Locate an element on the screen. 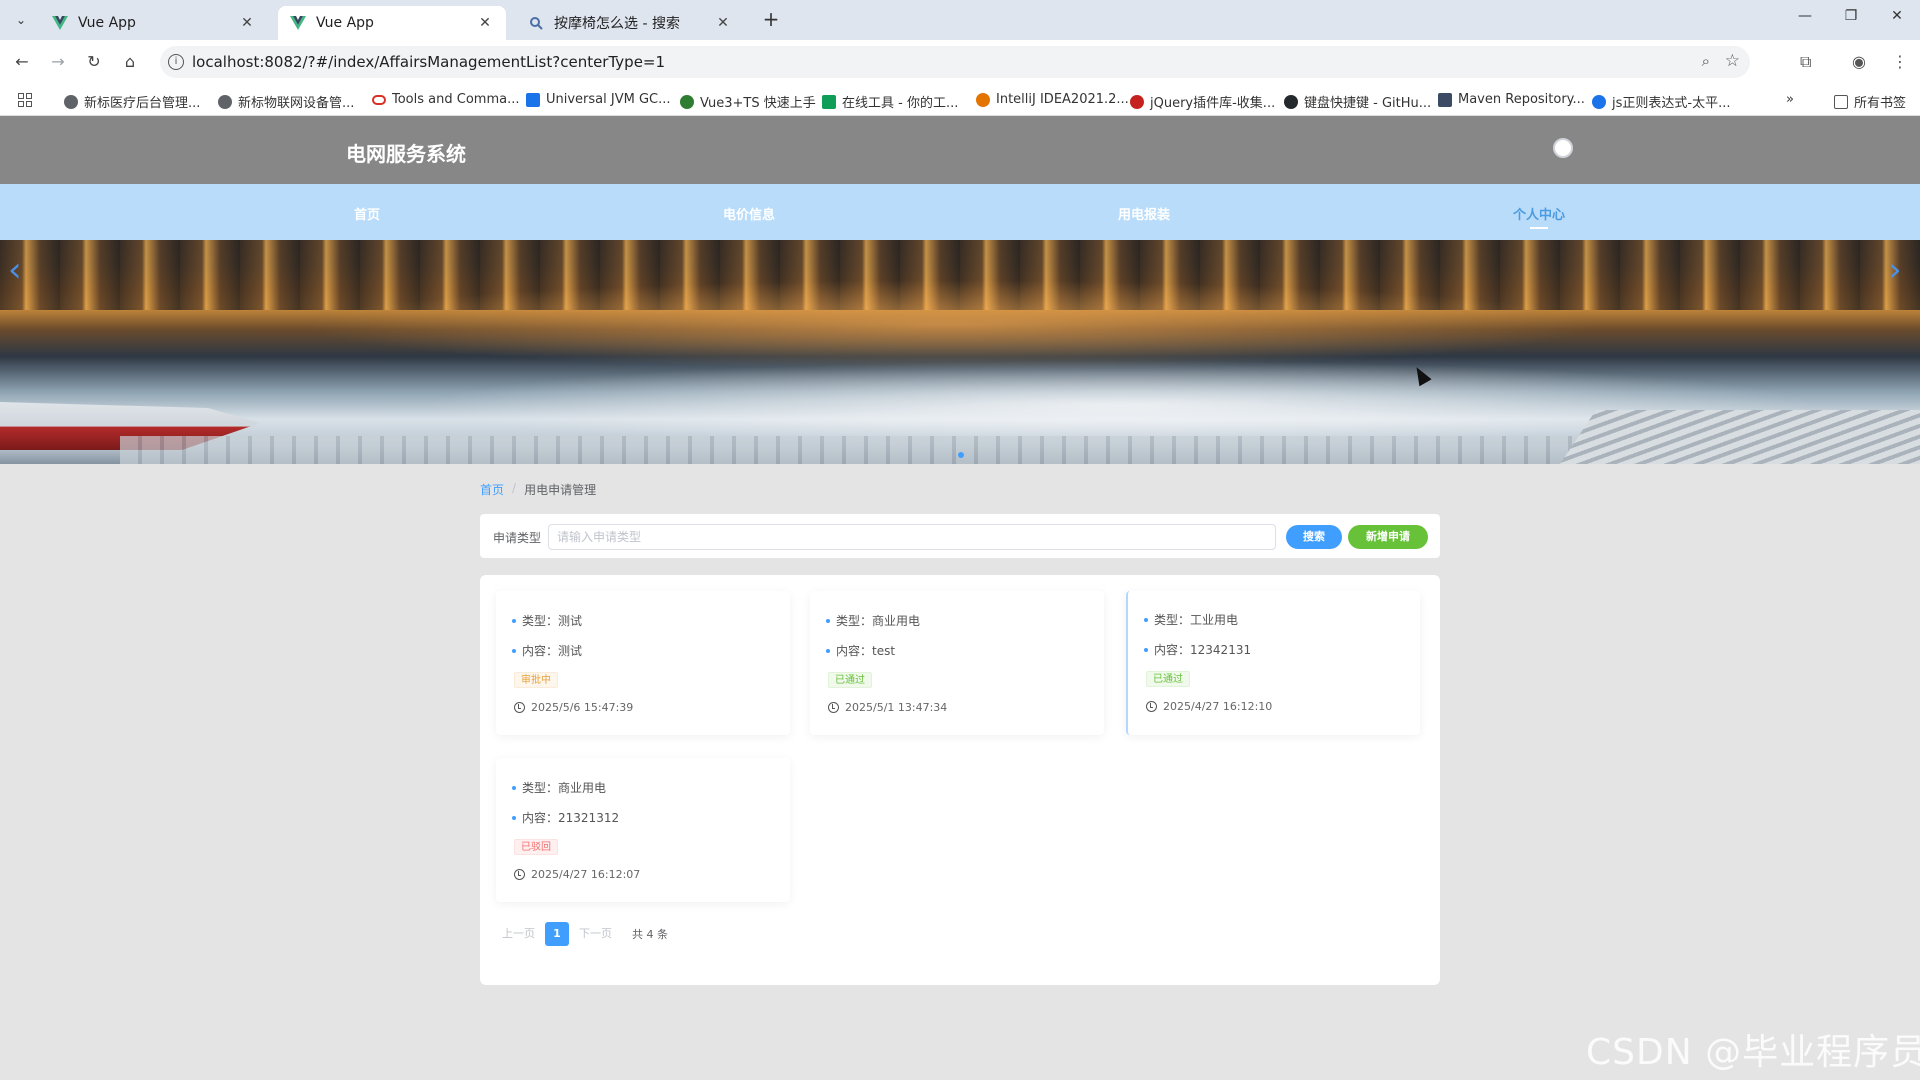 The image size is (1920, 1080). page-number-button: 1 is located at coordinates (557, 934).